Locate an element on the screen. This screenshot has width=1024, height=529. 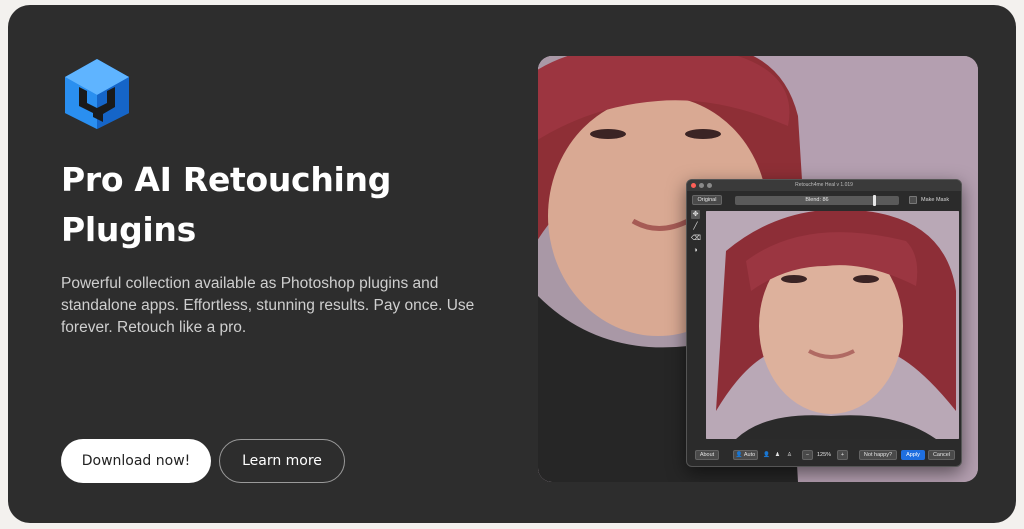
cancel-button: Cancel is located at coordinates (941, 455).